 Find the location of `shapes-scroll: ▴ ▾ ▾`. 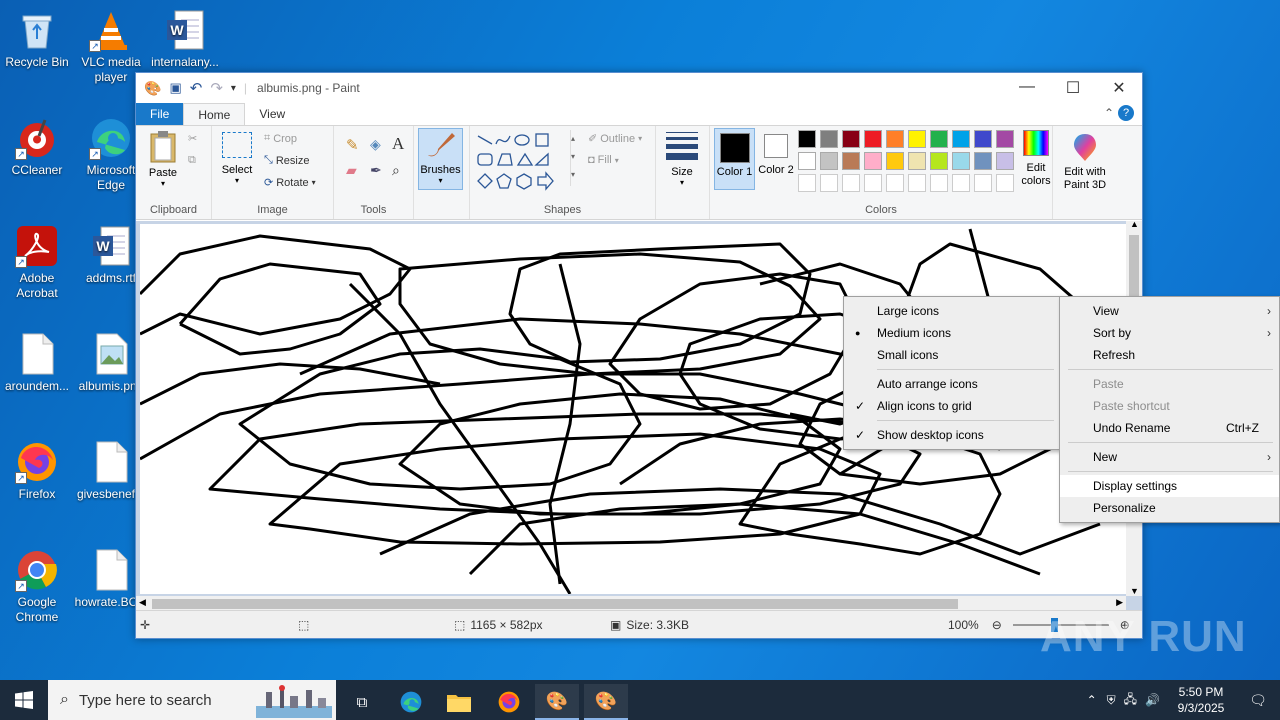

shapes-scroll: ▴ ▾ ▾ is located at coordinates (575, 158).